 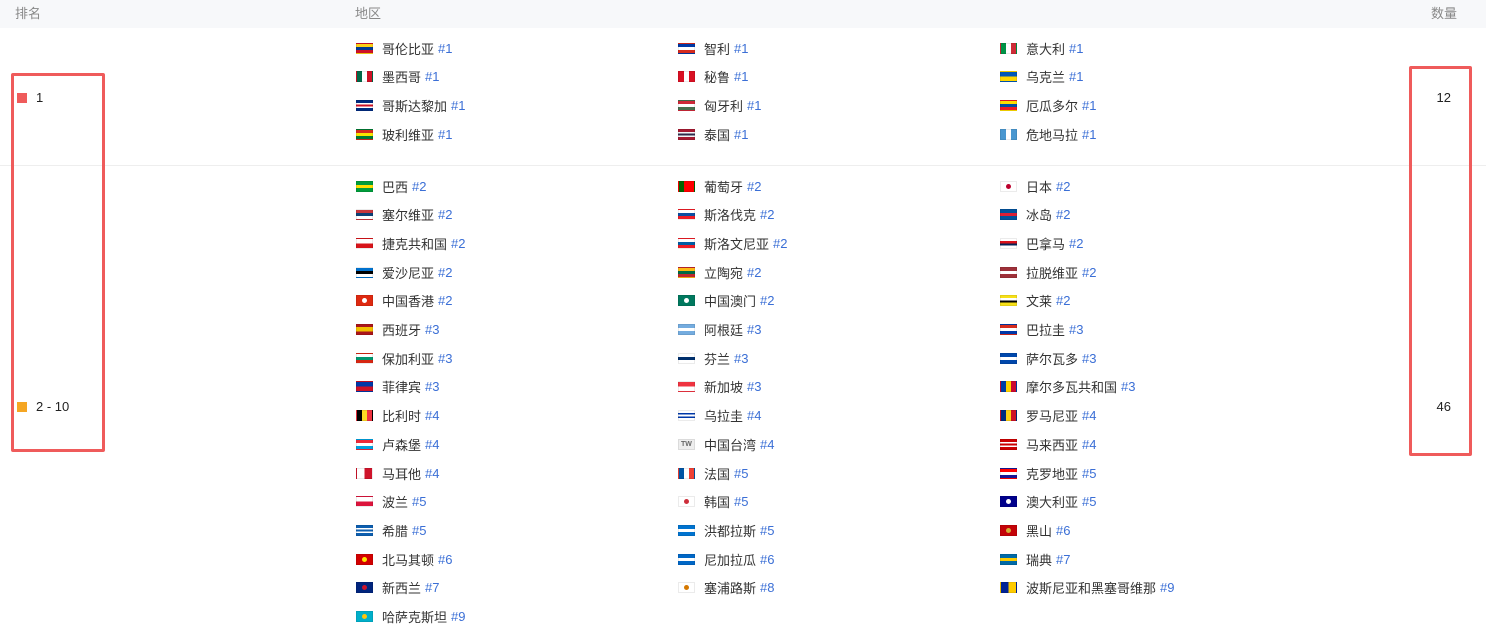 What do you see at coordinates (724, 106) in the screenshot?
I see `region-name: 匈牙利` at bounding box center [724, 106].